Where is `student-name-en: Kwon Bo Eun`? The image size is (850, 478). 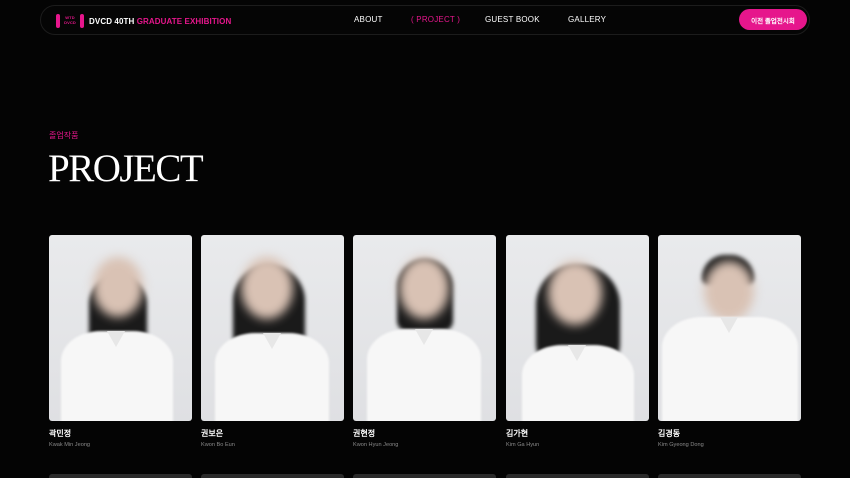
student-name-en: Kwon Bo Eun is located at coordinates (218, 445).